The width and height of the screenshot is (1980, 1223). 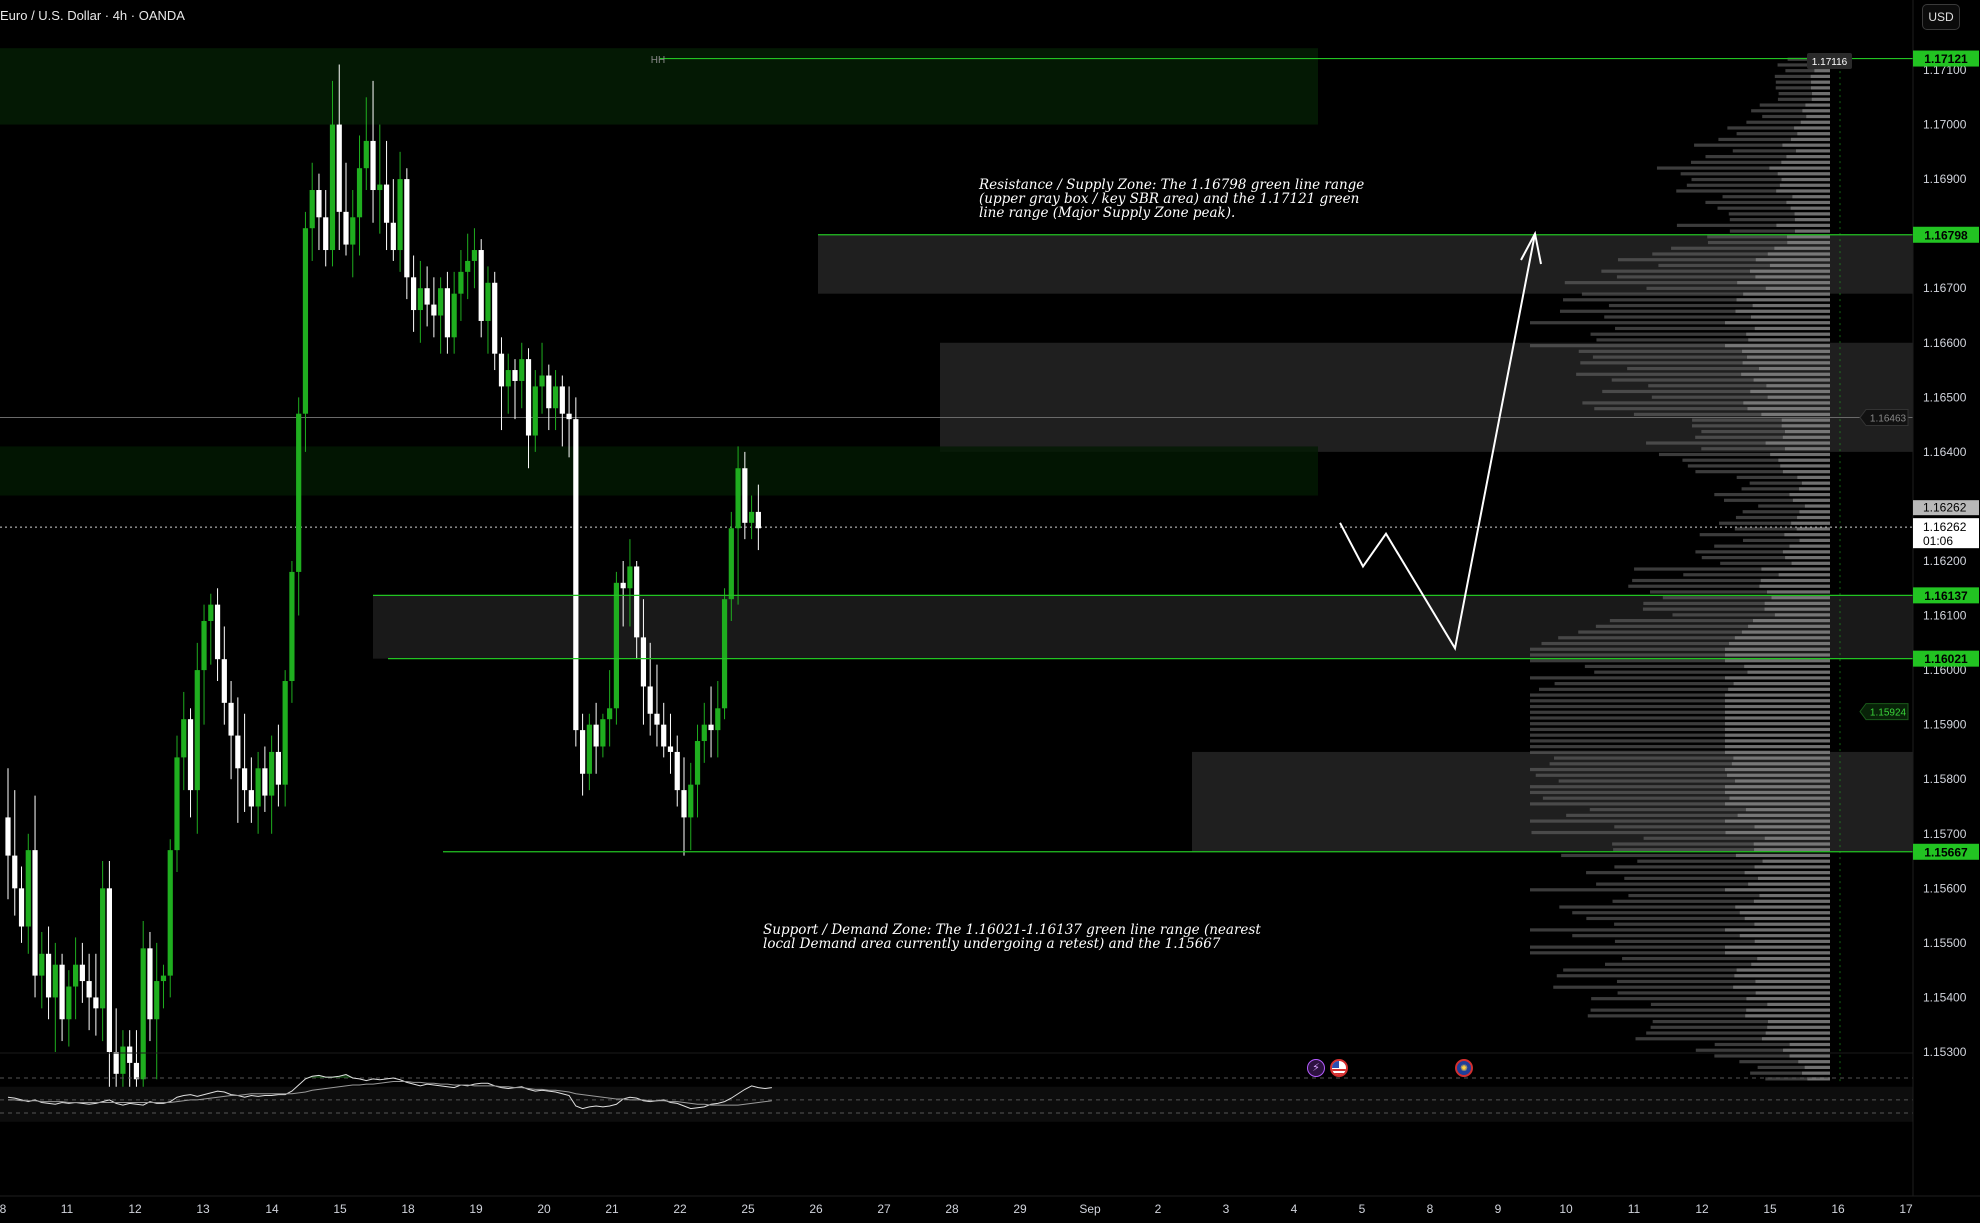 What do you see at coordinates (1339, 1068) in the screenshot?
I see `us-flag-event-icon` at bounding box center [1339, 1068].